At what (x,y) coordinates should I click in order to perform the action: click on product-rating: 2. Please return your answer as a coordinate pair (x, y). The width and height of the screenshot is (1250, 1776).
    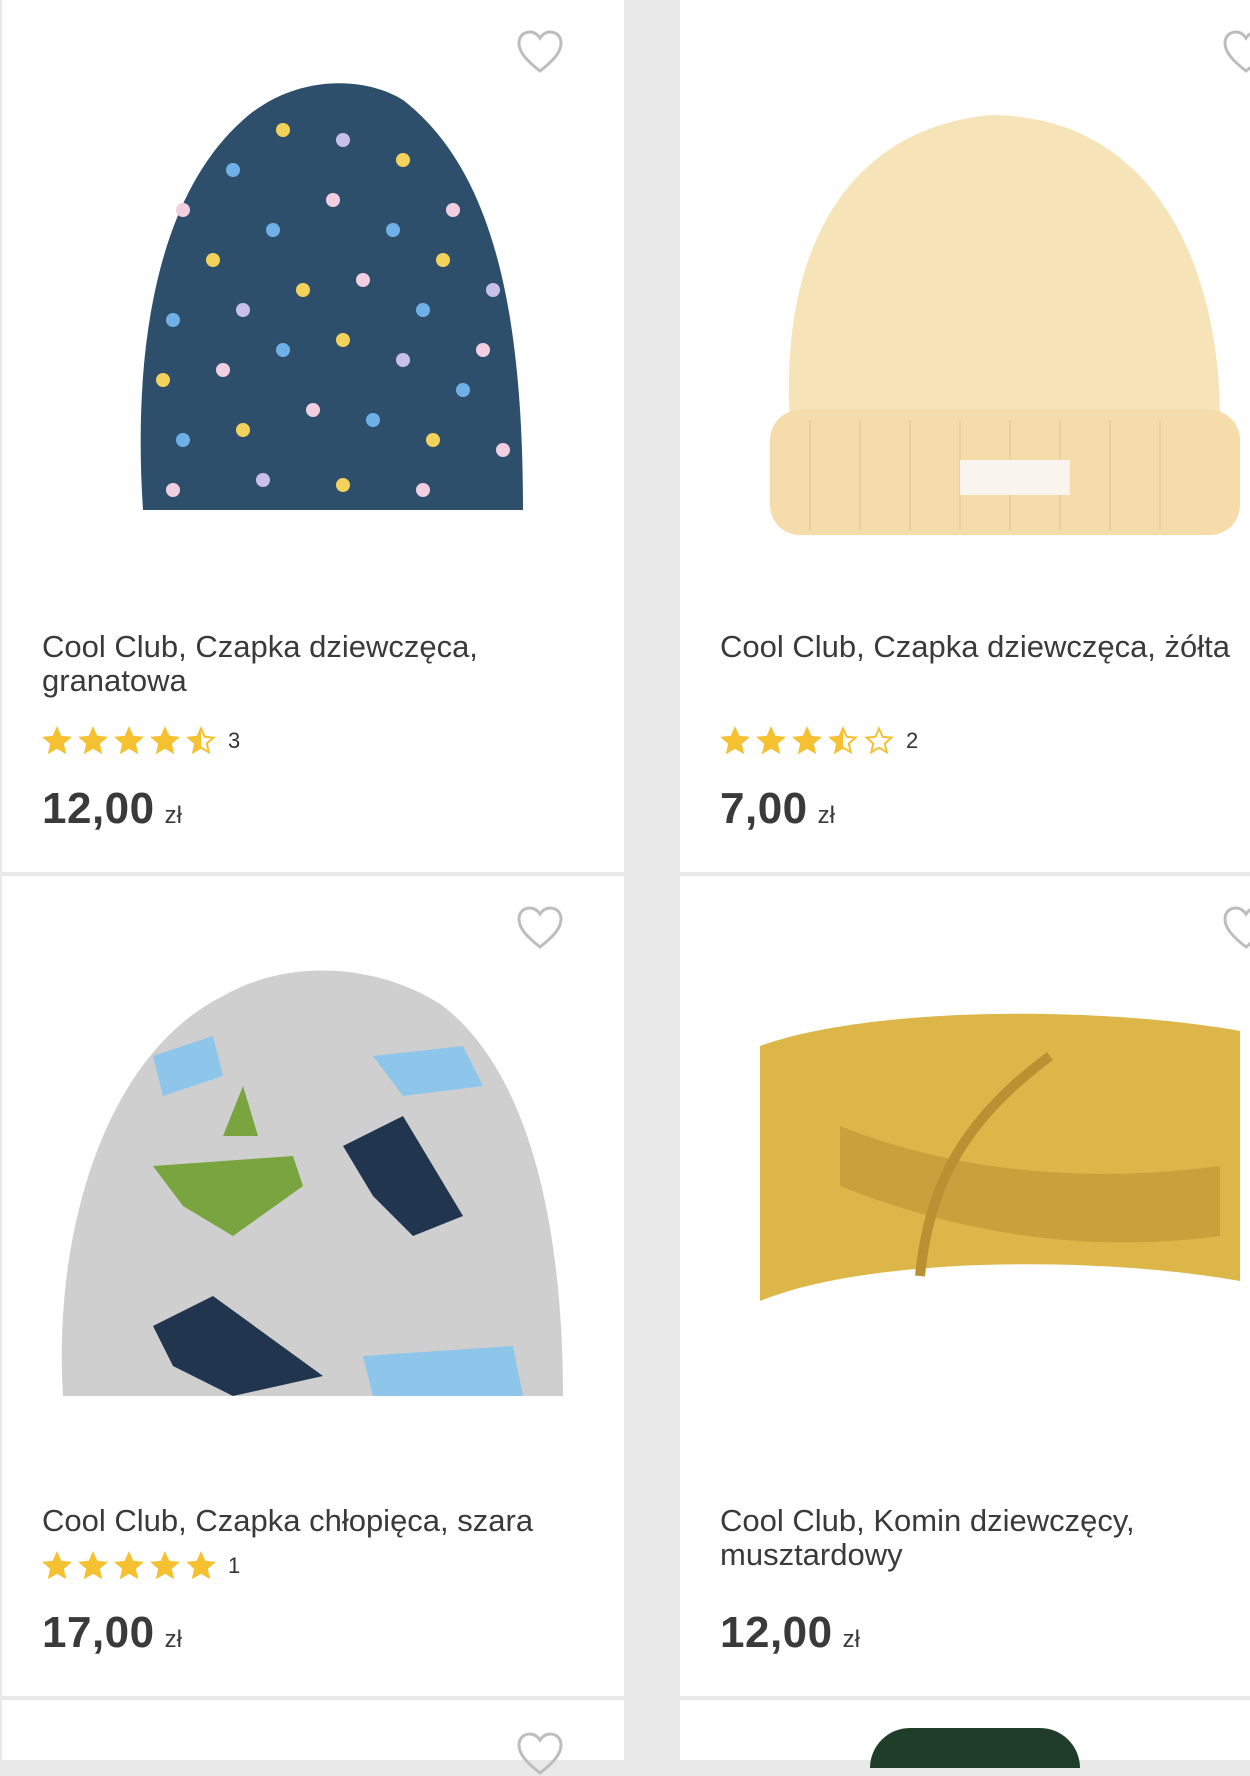
    Looking at the image, I should click on (819, 741).